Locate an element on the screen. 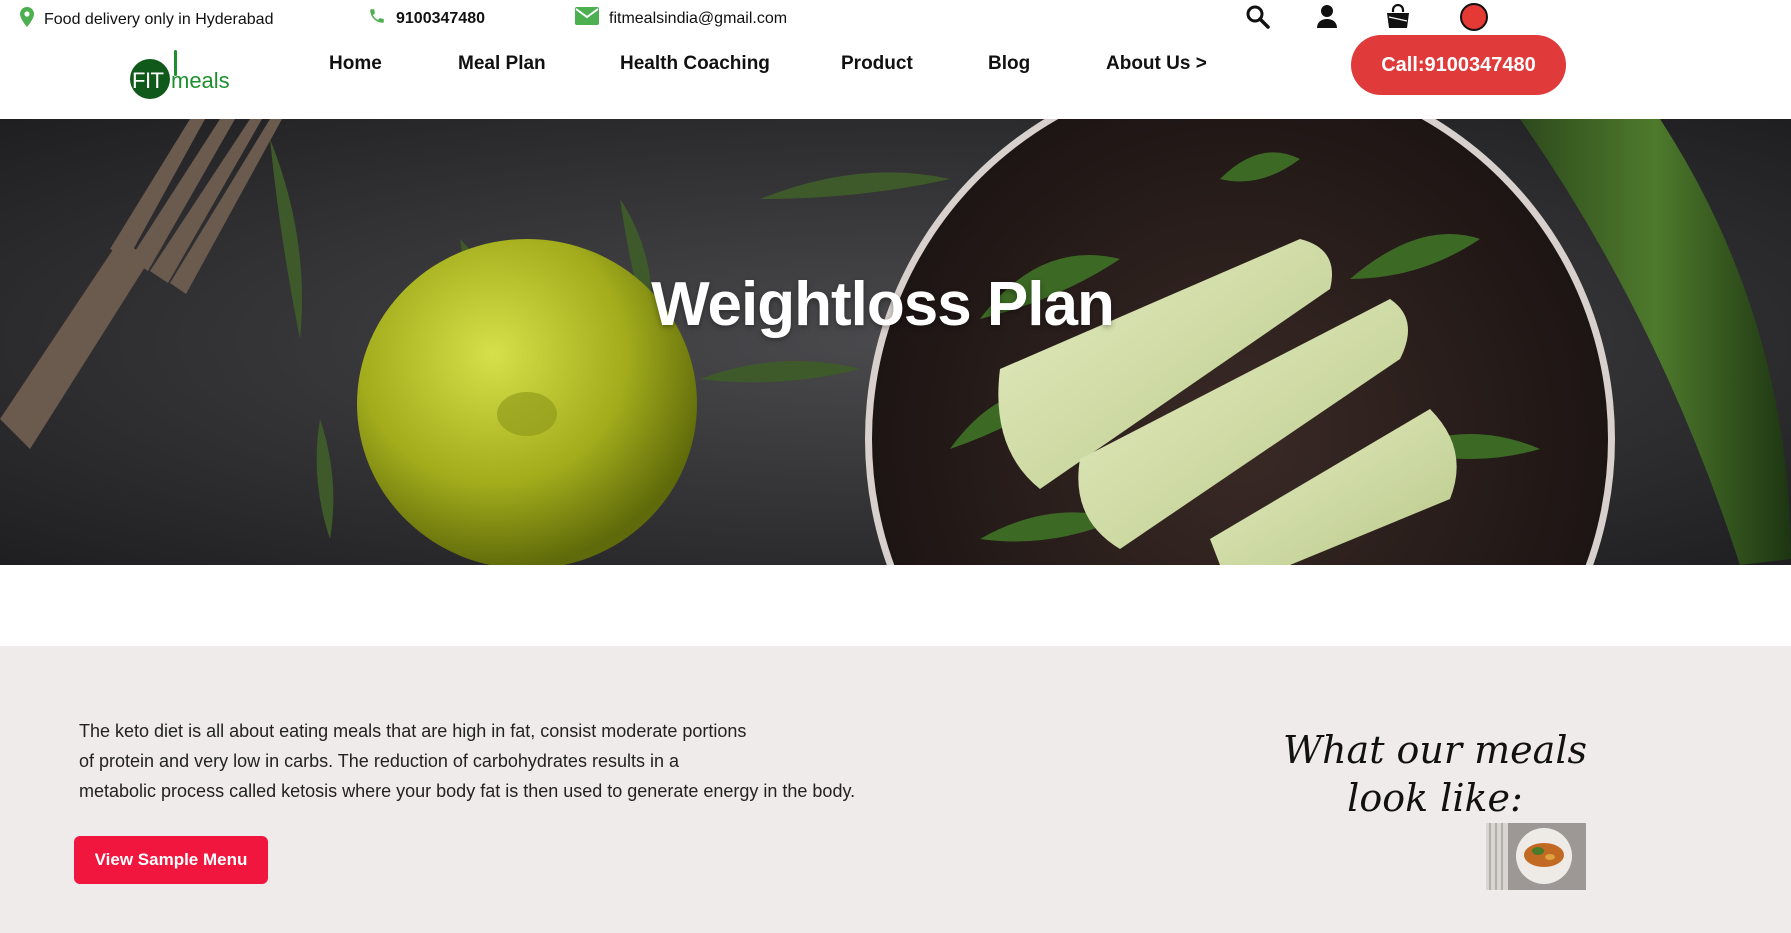 This screenshot has height=933, width=1791. nav-item-blog: Blog is located at coordinates (1009, 64).